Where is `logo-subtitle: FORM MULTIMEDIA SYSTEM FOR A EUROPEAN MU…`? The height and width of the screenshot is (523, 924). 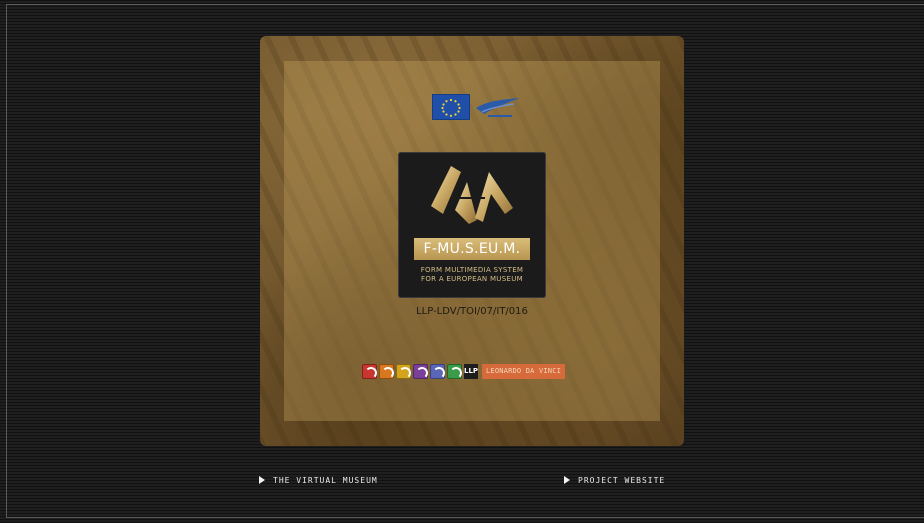 logo-subtitle: FORM MULTIMEDIA SYSTEM FOR A EUROPEAN MU… is located at coordinates (472, 275).